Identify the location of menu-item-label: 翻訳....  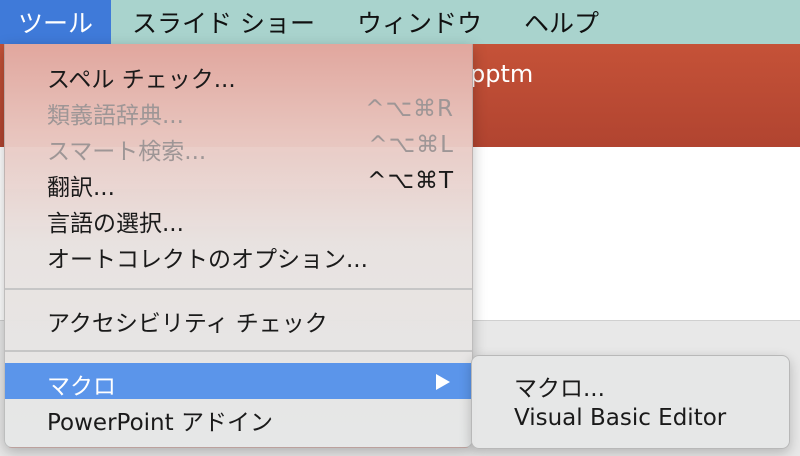
(81, 188).